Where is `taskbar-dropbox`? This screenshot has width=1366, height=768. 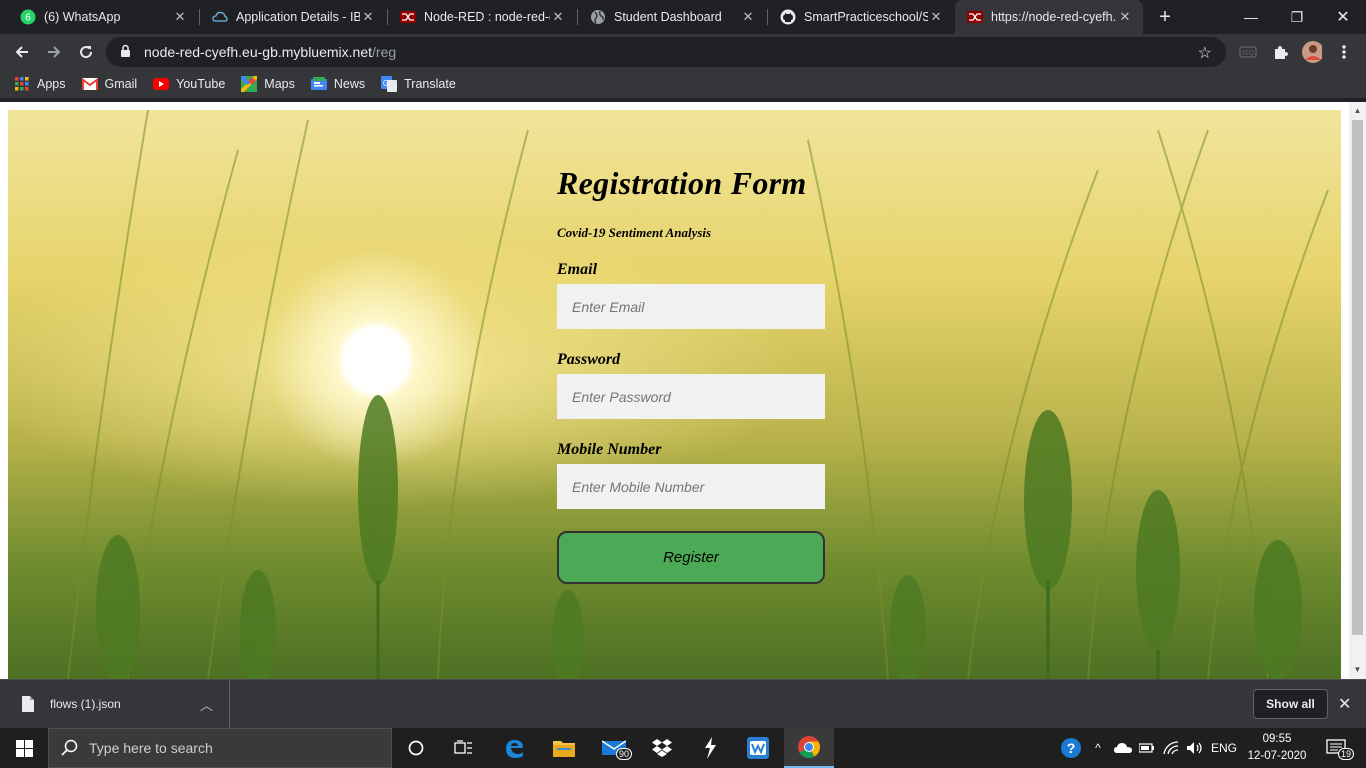 taskbar-dropbox is located at coordinates (662, 748).